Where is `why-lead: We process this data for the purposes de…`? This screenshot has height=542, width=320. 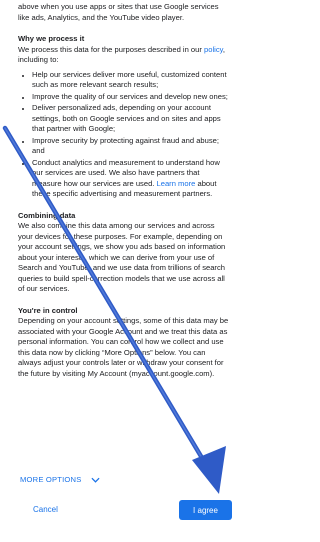
why-lead: We process this data for the purposes de… is located at coordinates (121, 54).